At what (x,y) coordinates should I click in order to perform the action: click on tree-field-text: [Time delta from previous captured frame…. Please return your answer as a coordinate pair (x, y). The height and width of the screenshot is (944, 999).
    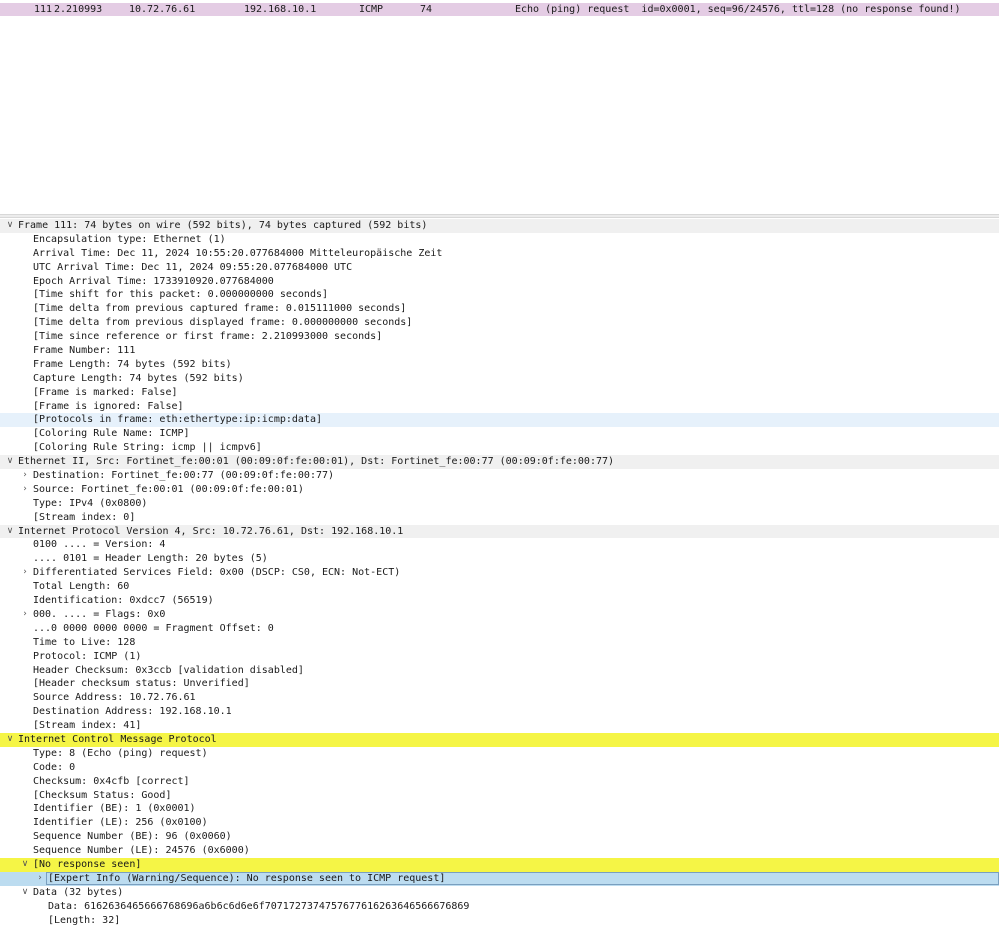
    Looking at the image, I should click on (220, 309).